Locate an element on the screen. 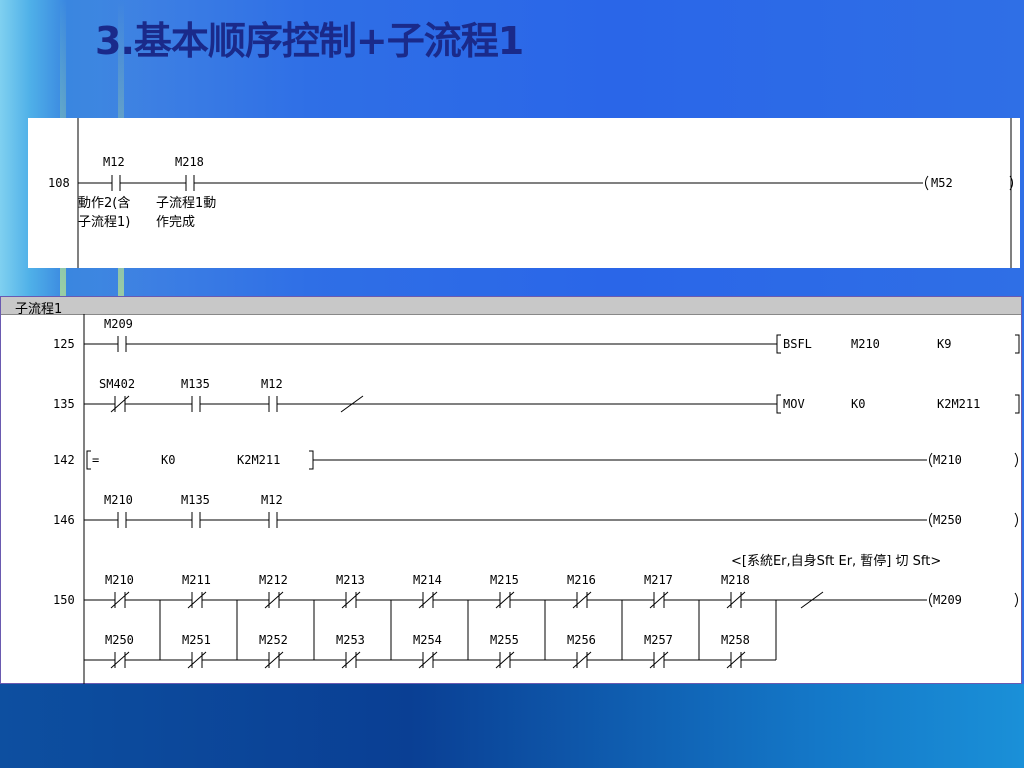  contact-label: M217 is located at coordinates (658, 580).